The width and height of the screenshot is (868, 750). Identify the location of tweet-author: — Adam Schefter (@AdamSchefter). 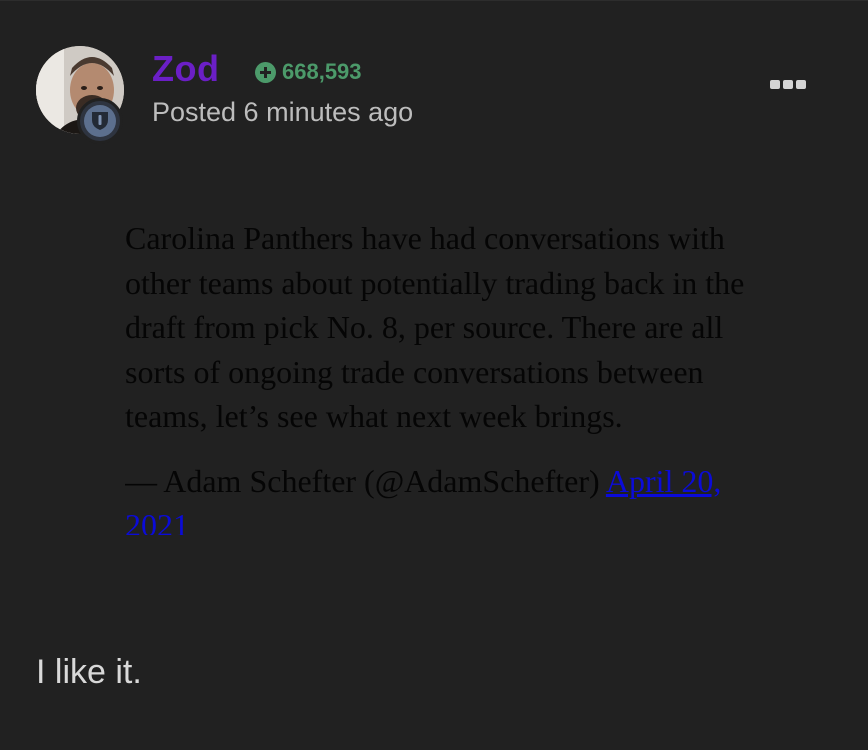
(365, 480).